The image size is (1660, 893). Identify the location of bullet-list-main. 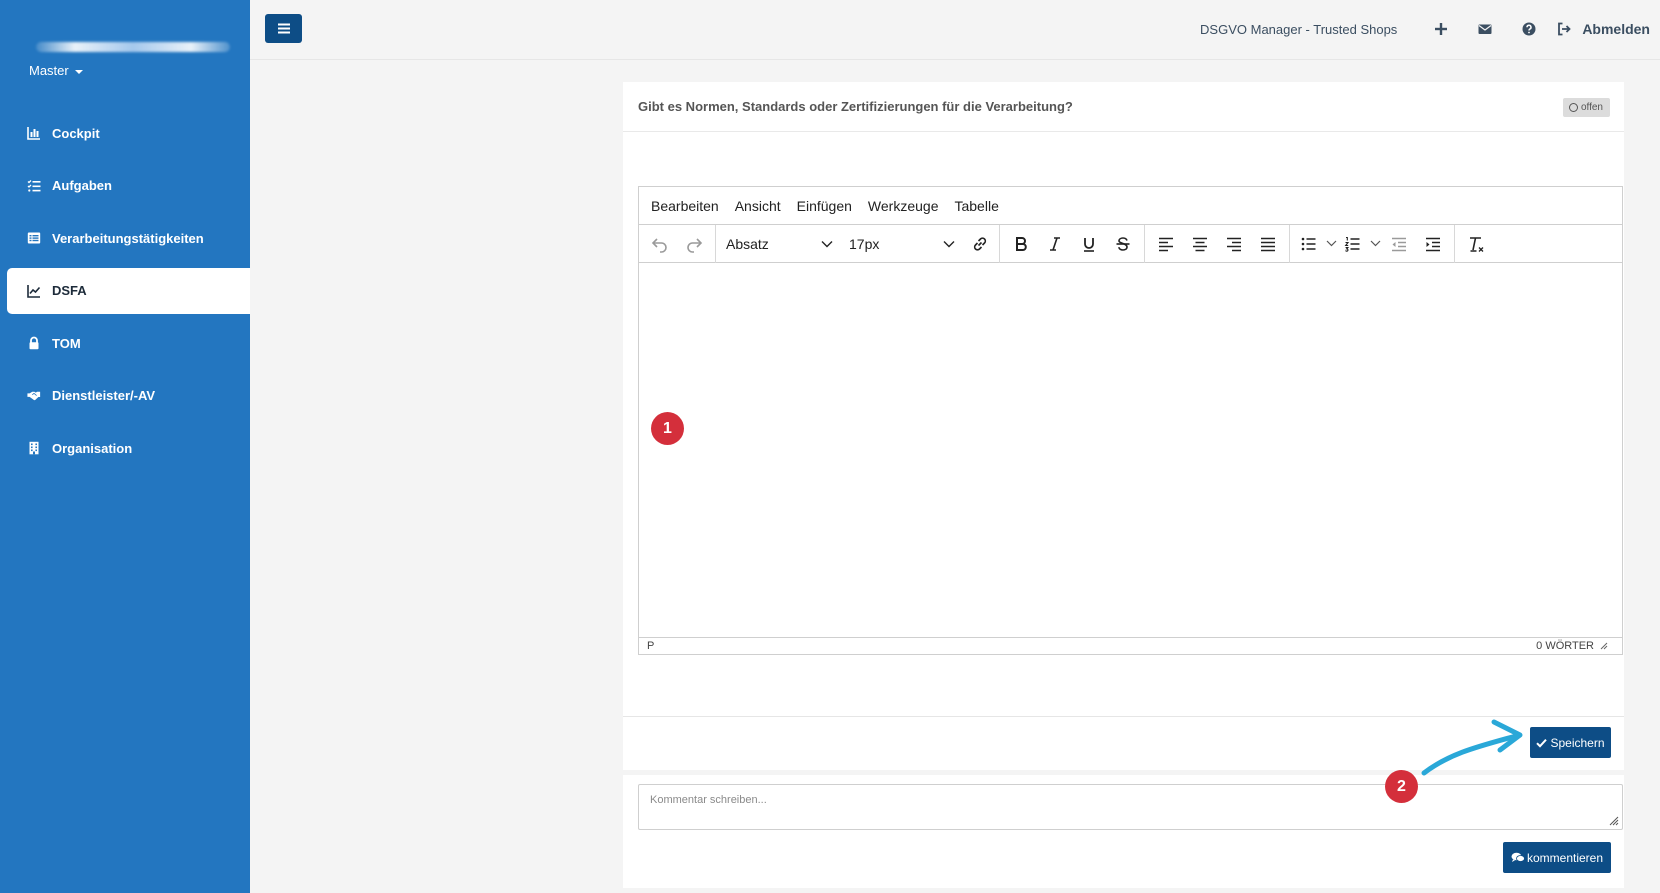
(1309, 244).